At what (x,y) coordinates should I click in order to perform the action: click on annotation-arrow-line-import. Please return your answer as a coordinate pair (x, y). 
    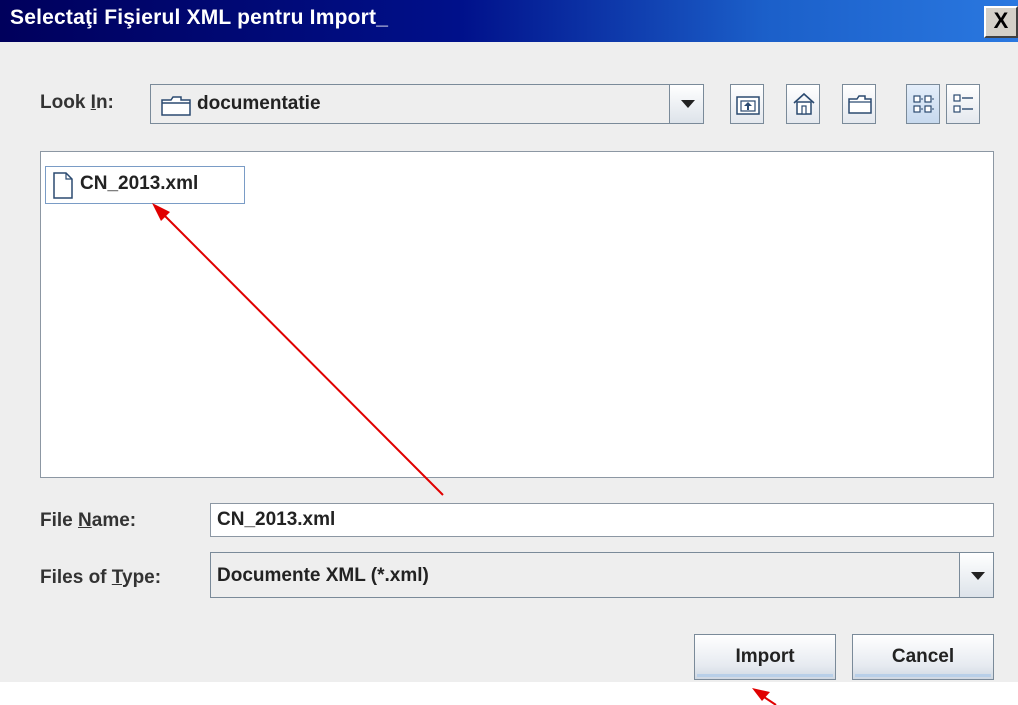
    Looking at the image, I should click on (770, 700).